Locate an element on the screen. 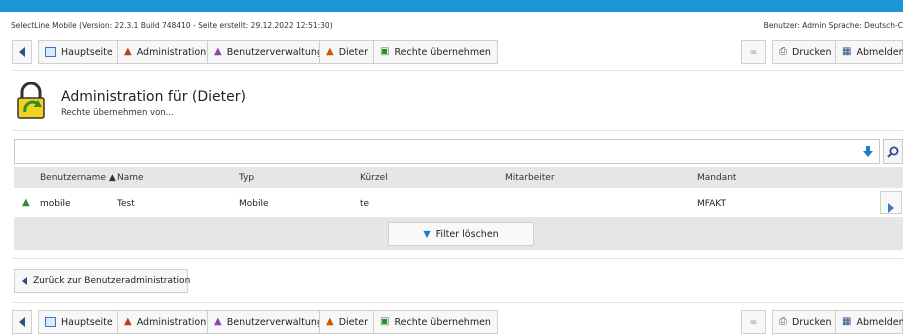  search-bar is located at coordinates (458, 151).